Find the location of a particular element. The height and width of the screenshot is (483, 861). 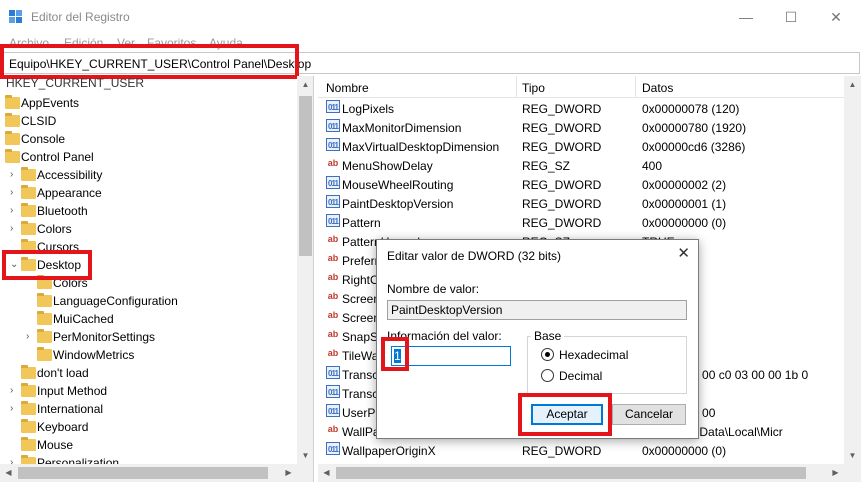

tree-item: Control Panel is located at coordinates (148, 157).